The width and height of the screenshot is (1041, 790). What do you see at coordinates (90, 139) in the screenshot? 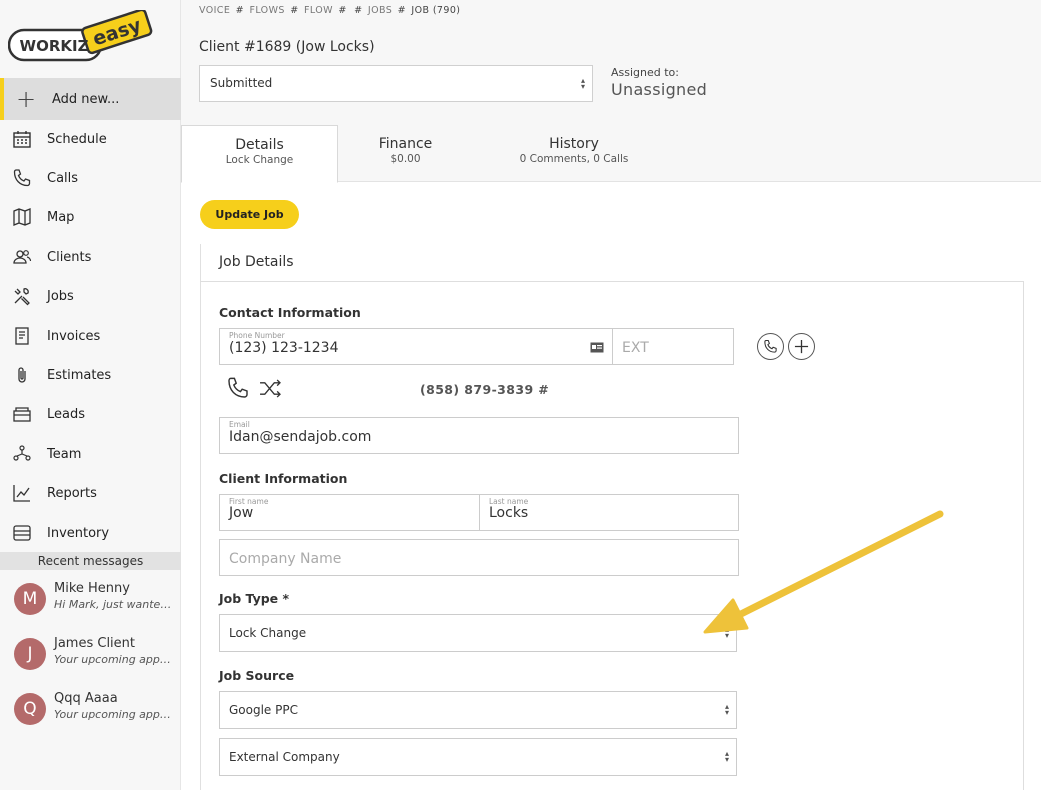
I see `sidebar-item-schedule: Schedule` at bounding box center [90, 139].